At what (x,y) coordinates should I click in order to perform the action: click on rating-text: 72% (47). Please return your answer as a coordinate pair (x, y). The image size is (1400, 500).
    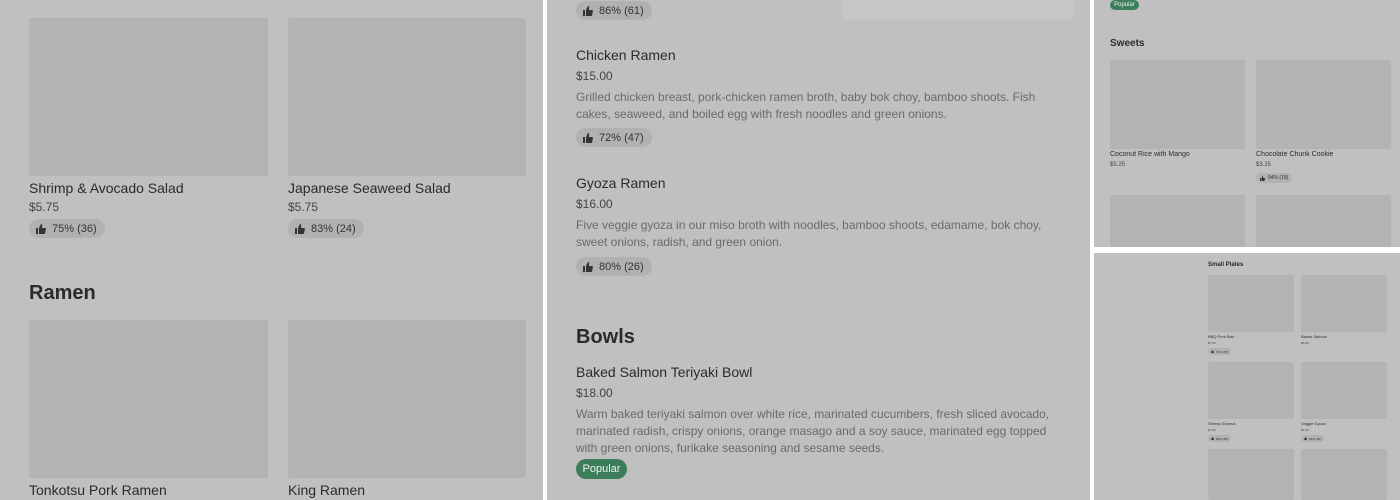
    Looking at the image, I should click on (621, 137).